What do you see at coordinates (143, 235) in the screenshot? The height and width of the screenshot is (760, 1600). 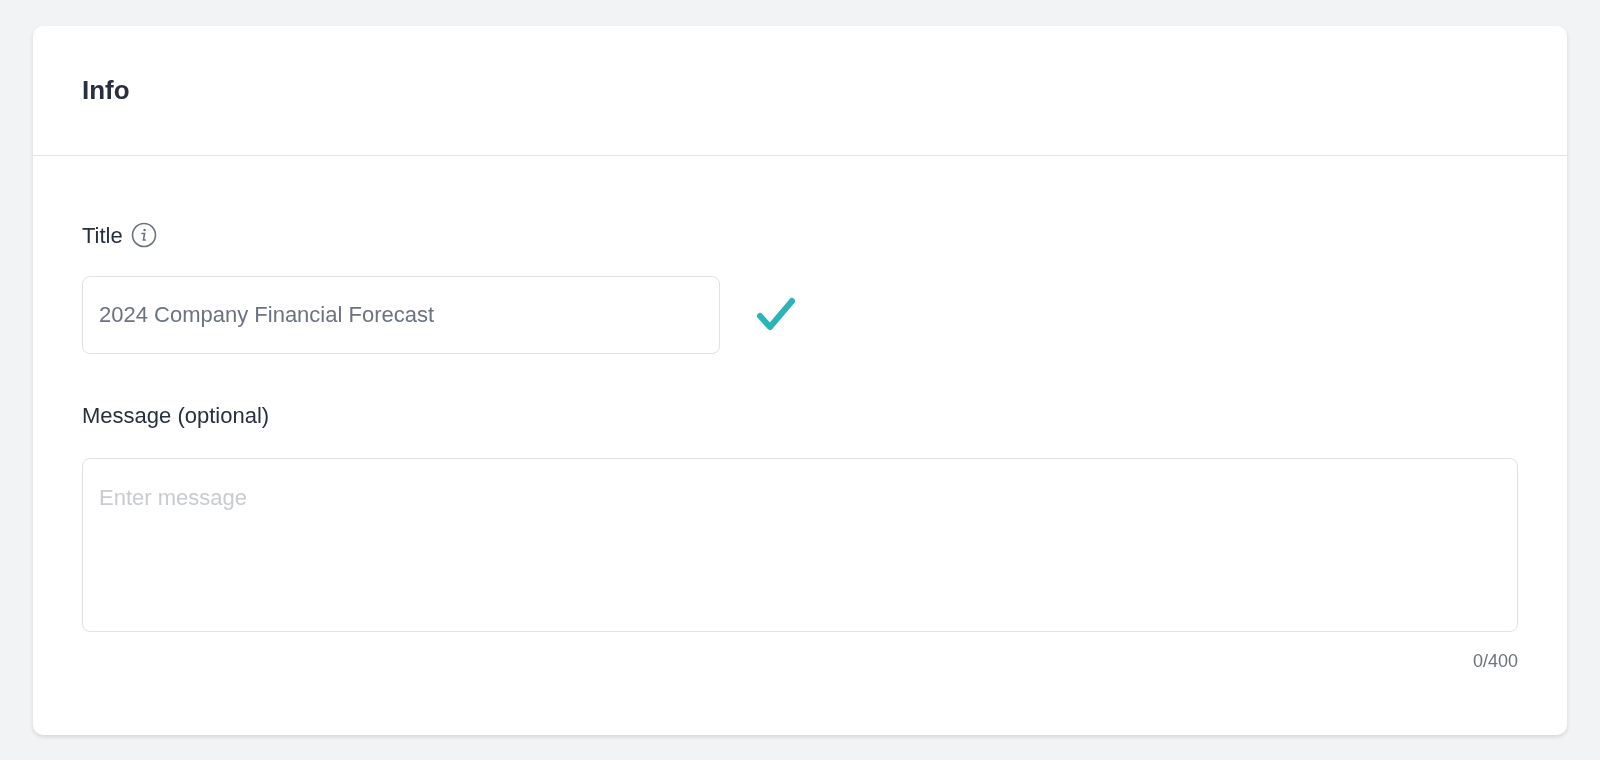 I see `info-icon` at bounding box center [143, 235].